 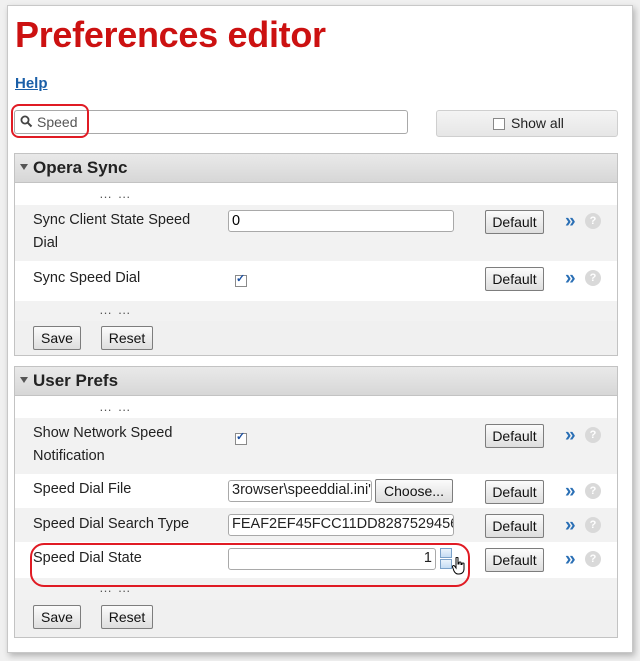 I want to click on pref-row: Speed Dial State 1 Default » ?, so click(x=316, y=560).